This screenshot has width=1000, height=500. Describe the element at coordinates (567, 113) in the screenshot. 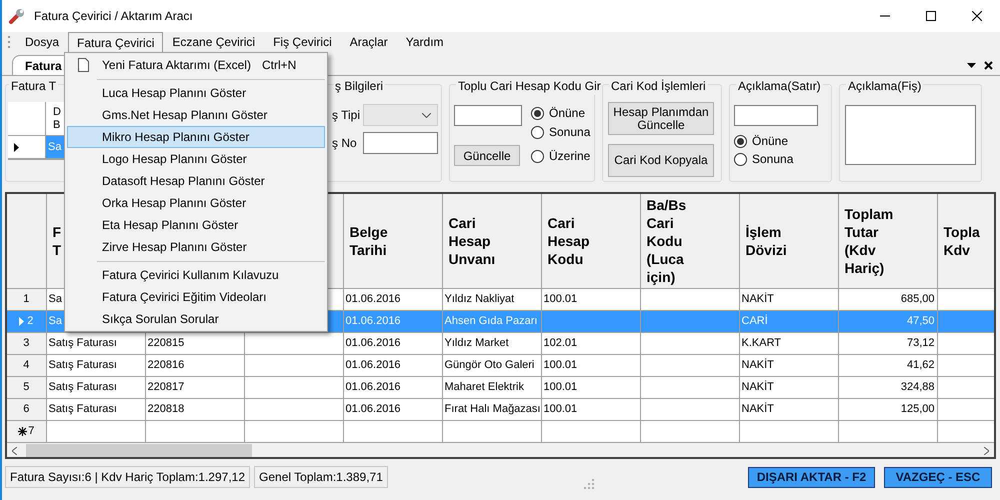

I see `radio-label: Önüne` at that location.